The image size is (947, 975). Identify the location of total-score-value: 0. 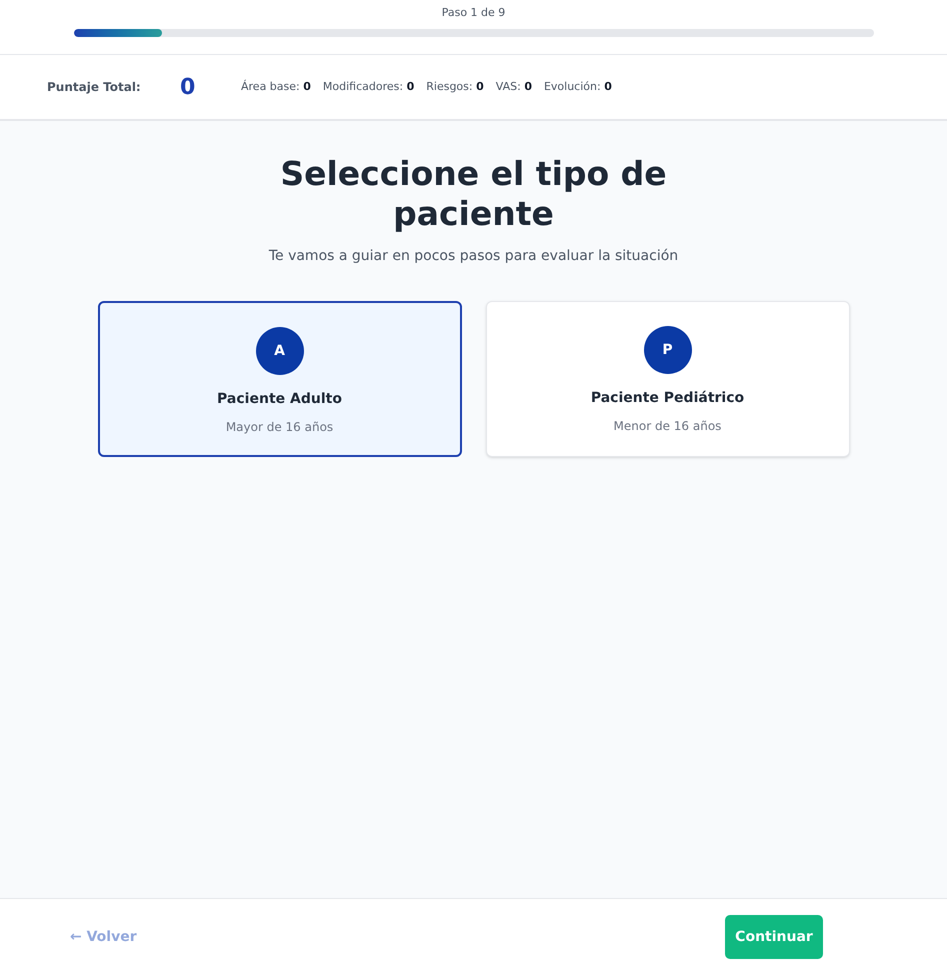
(188, 88).